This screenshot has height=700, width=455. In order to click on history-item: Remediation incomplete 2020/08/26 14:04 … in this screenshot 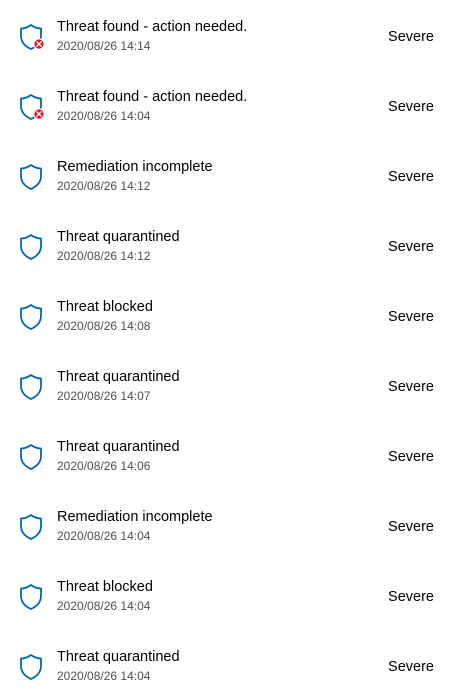, I will do `click(227, 525)`.